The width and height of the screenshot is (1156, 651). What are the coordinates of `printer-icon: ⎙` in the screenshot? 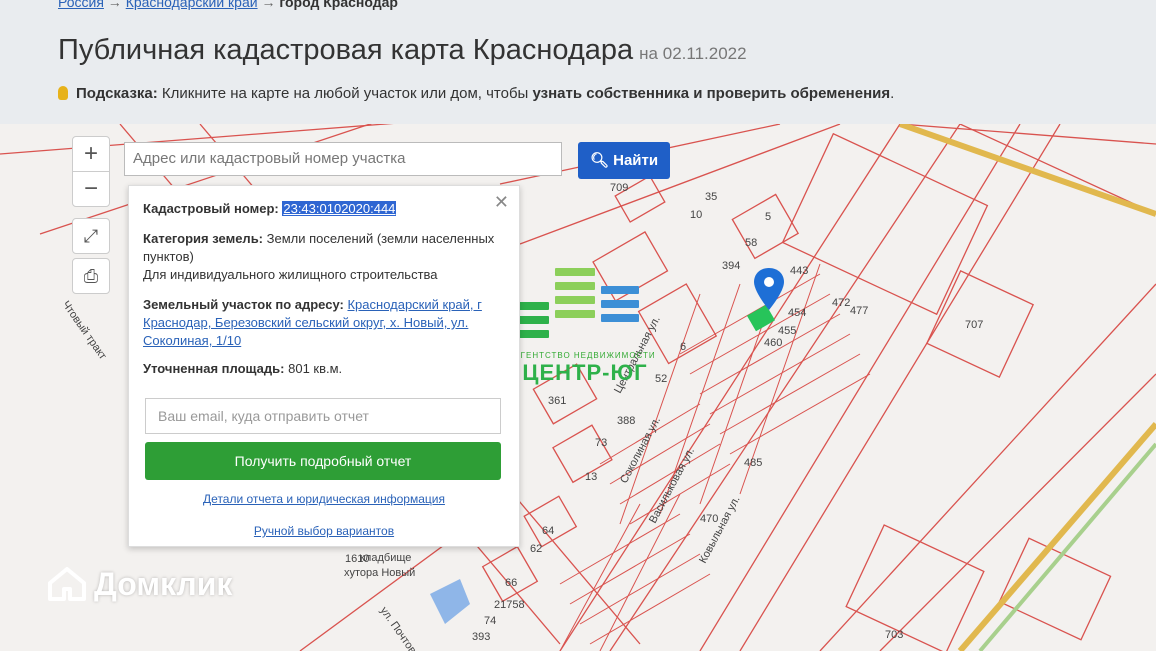 It's located at (91, 276).